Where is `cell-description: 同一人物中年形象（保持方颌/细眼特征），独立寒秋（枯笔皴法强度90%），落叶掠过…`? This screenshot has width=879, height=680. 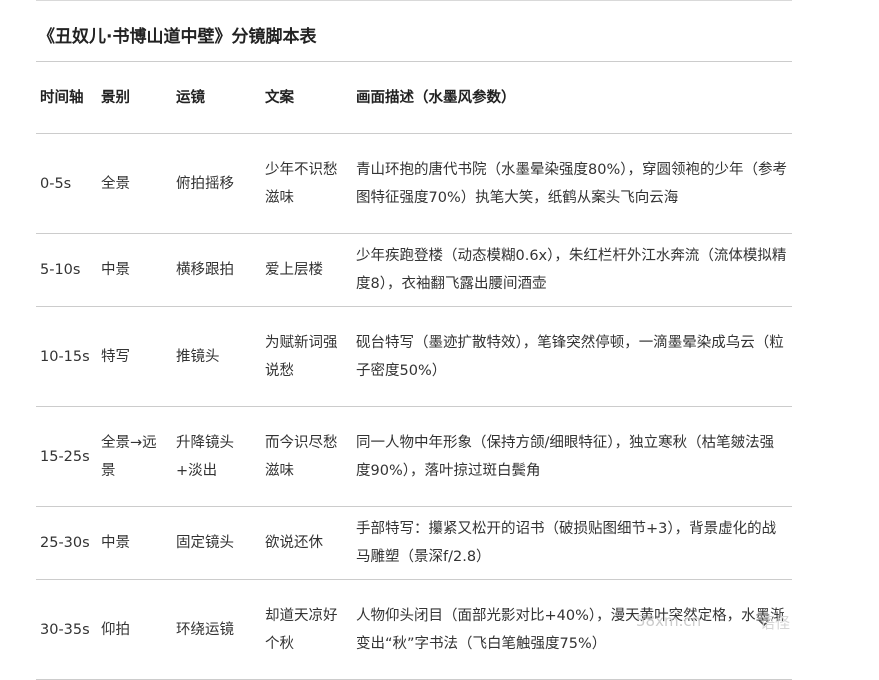 cell-description: 同一人物中年形象（保持方颌/细眼特征），独立寒秋（枯笔皴法强度90%），落叶掠过… is located at coordinates (572, 456).